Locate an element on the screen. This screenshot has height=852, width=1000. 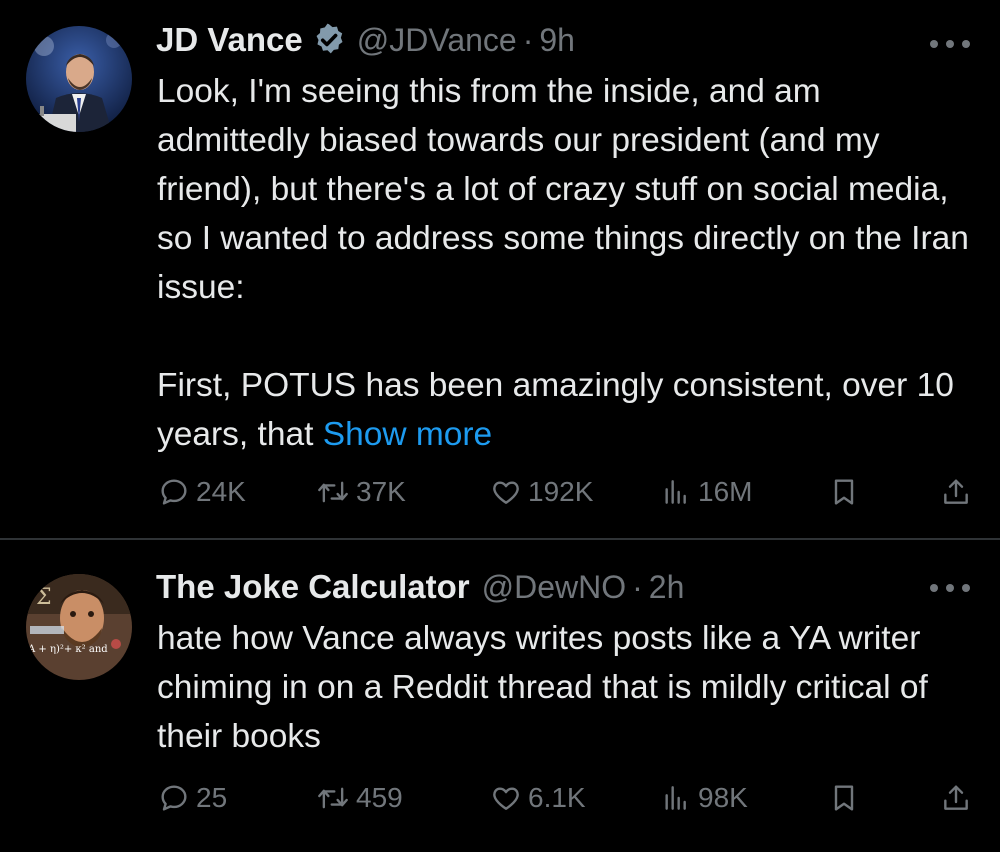
tweet-actions: 25 459 6.1K 98K is located at coordinates (566, 798).